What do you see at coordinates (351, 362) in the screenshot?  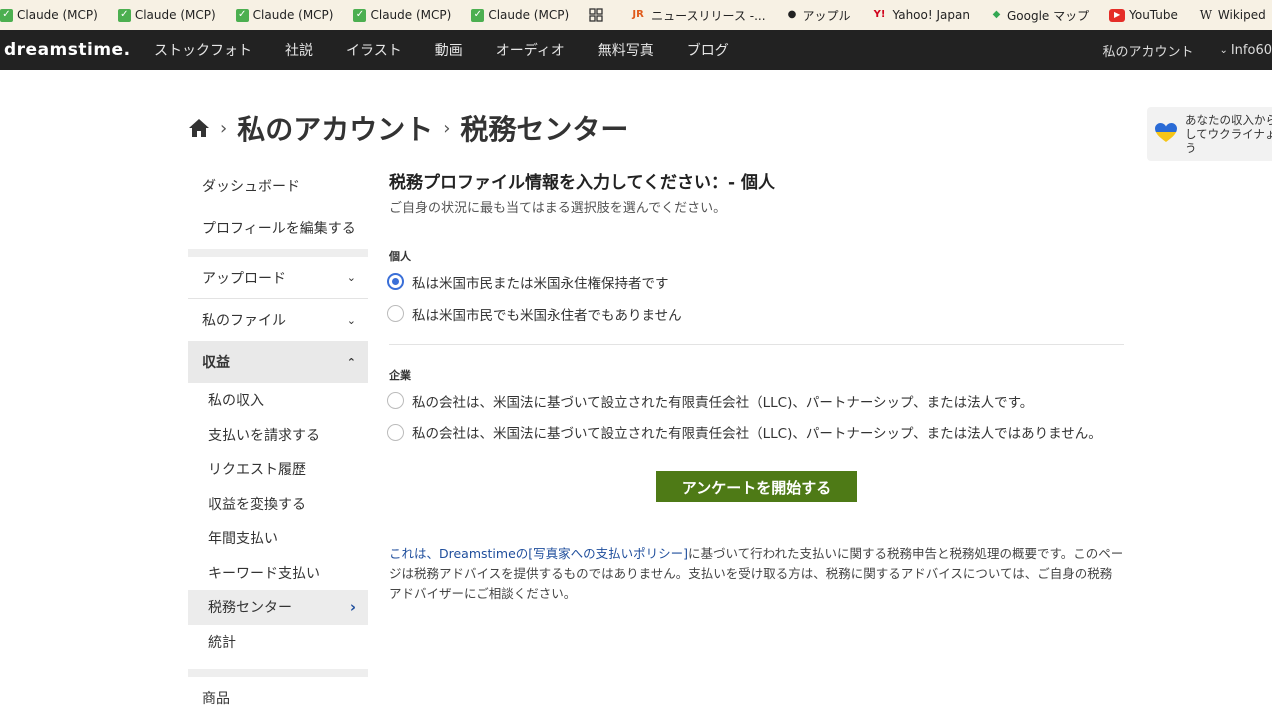 I see `chevron-up-icon: ⌃` at bounding box center [351, 362].